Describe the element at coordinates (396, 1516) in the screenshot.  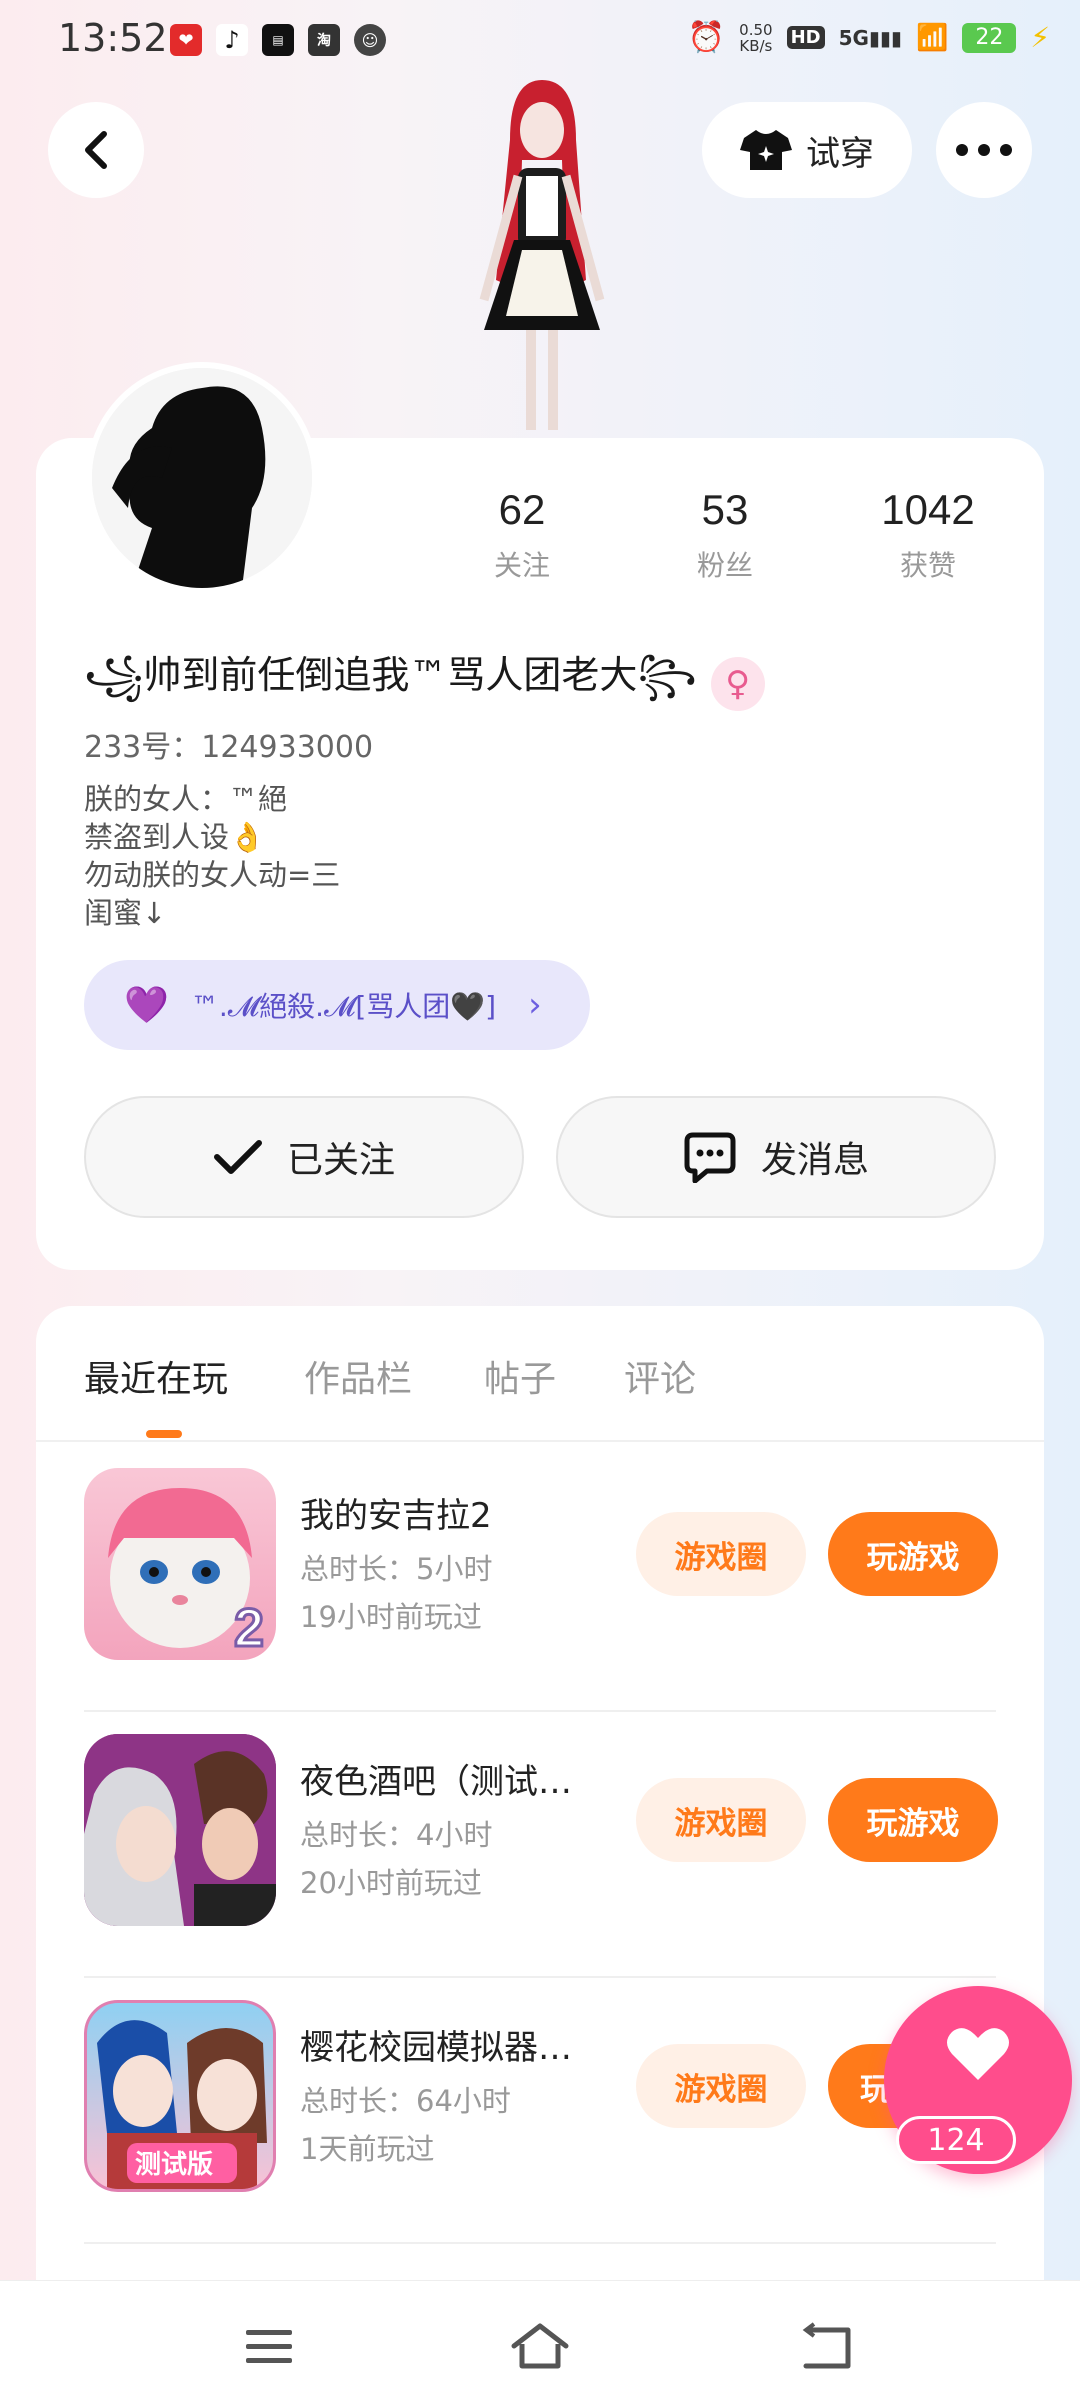
I see `game-name: 我的安吉拉2` at that location.